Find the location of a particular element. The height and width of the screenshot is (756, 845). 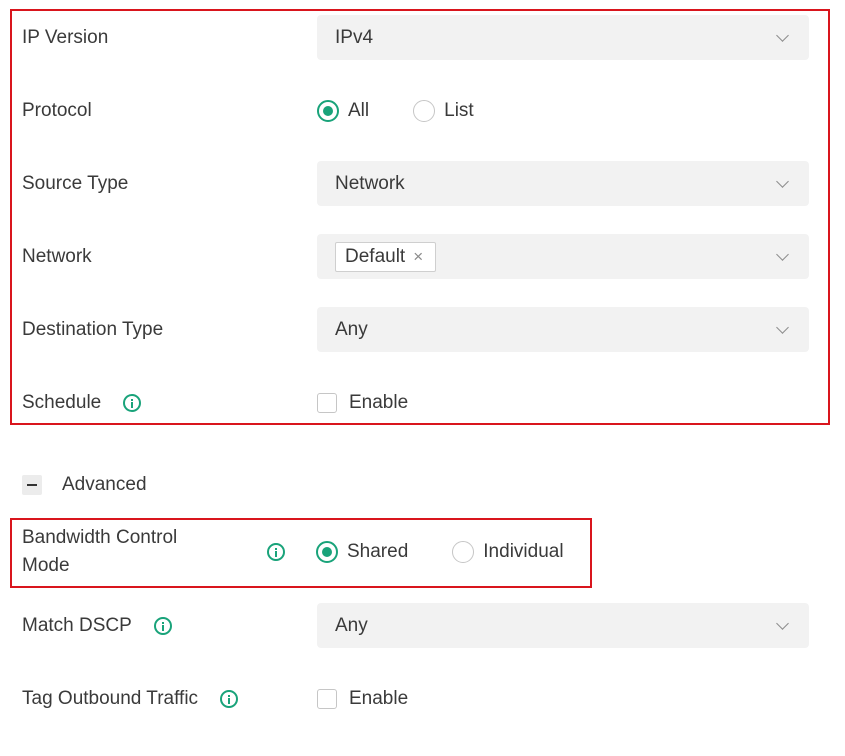

ip-version-label: IP Version is located at coordinates (65, 37).